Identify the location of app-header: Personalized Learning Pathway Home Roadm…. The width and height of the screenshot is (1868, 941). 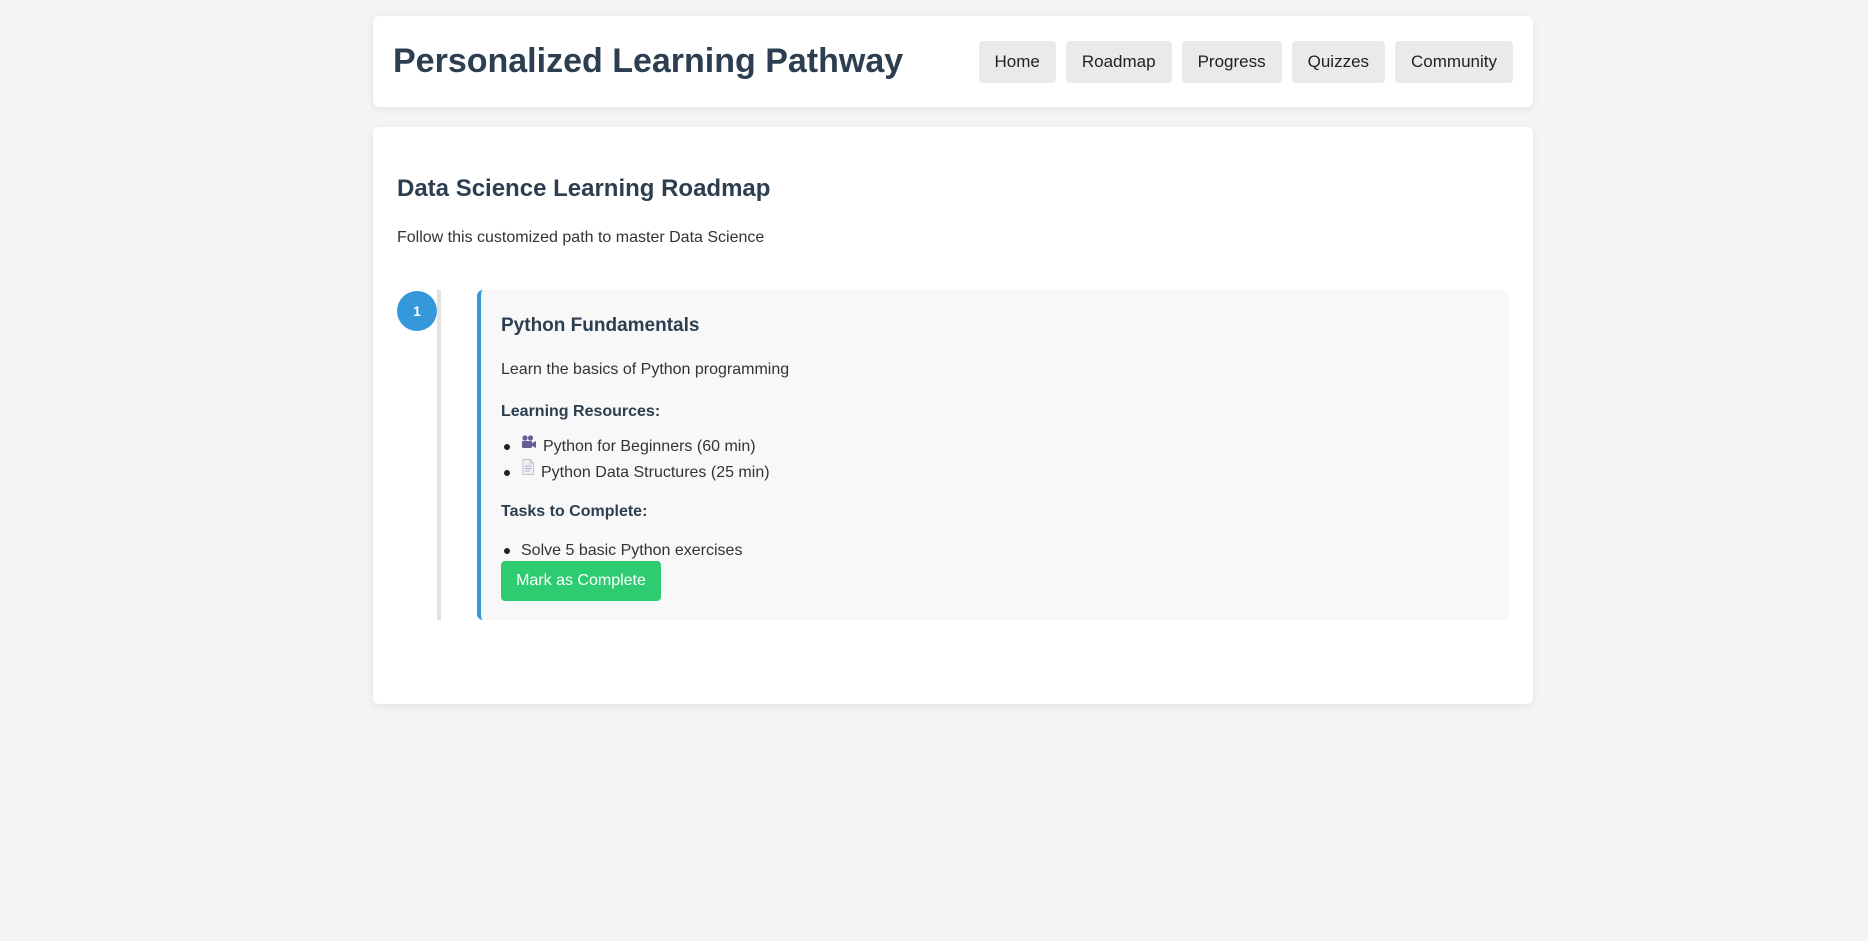
(953, 61).